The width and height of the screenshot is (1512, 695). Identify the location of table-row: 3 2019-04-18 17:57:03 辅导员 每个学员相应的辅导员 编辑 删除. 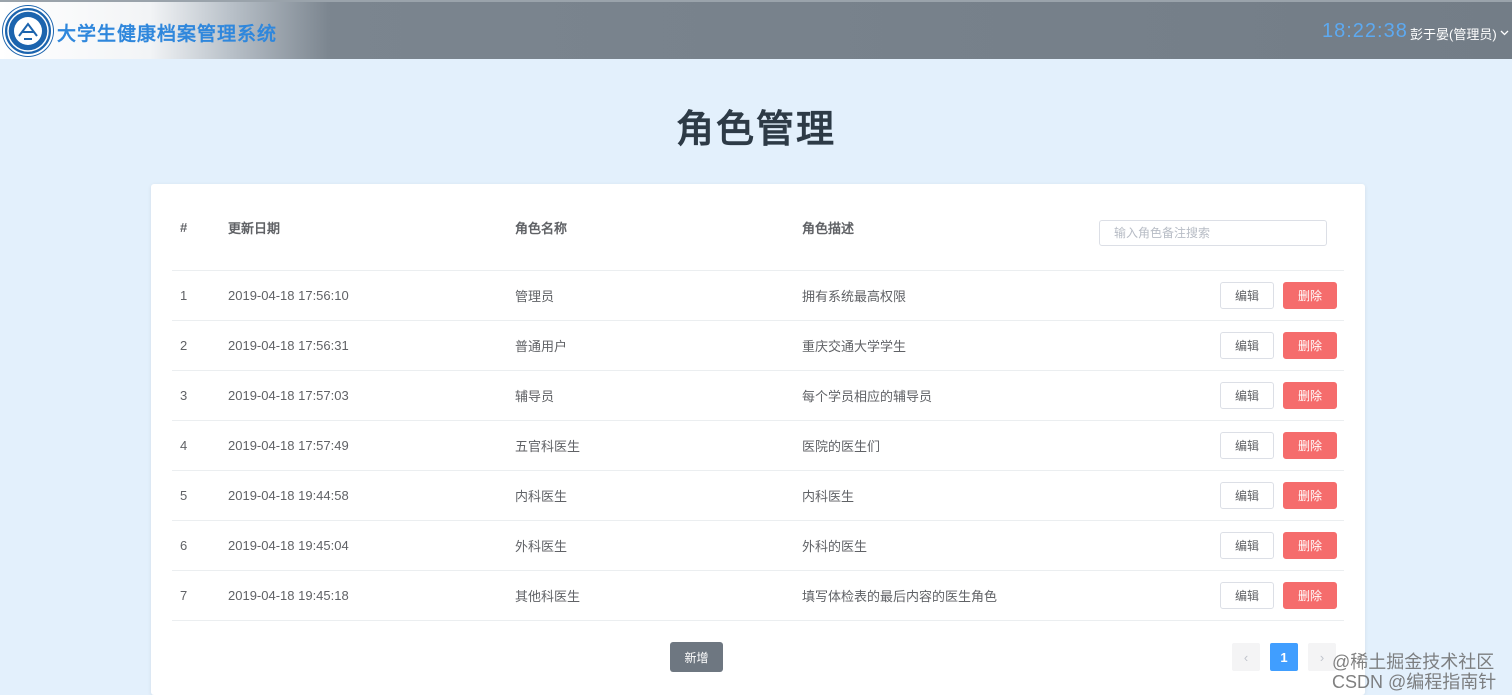
(758, 396).